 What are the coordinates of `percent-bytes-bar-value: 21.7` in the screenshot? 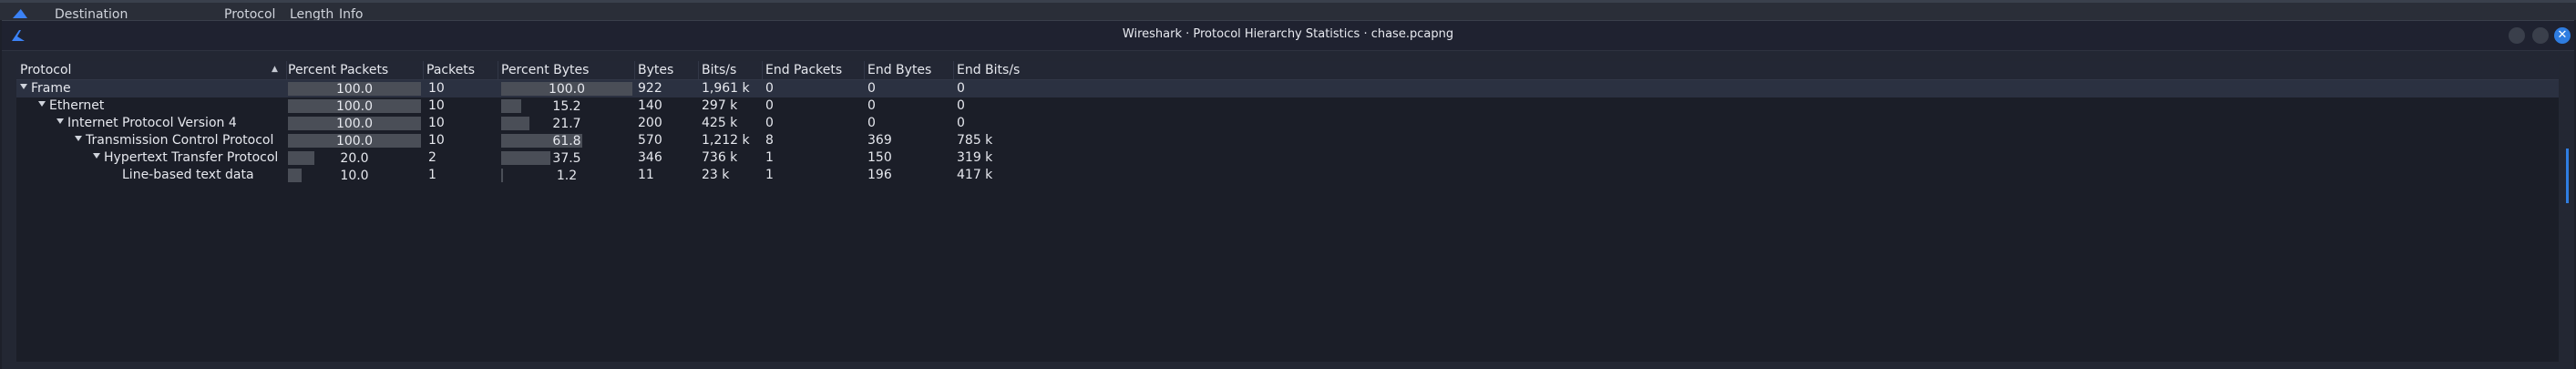 It's located at (567, 124).